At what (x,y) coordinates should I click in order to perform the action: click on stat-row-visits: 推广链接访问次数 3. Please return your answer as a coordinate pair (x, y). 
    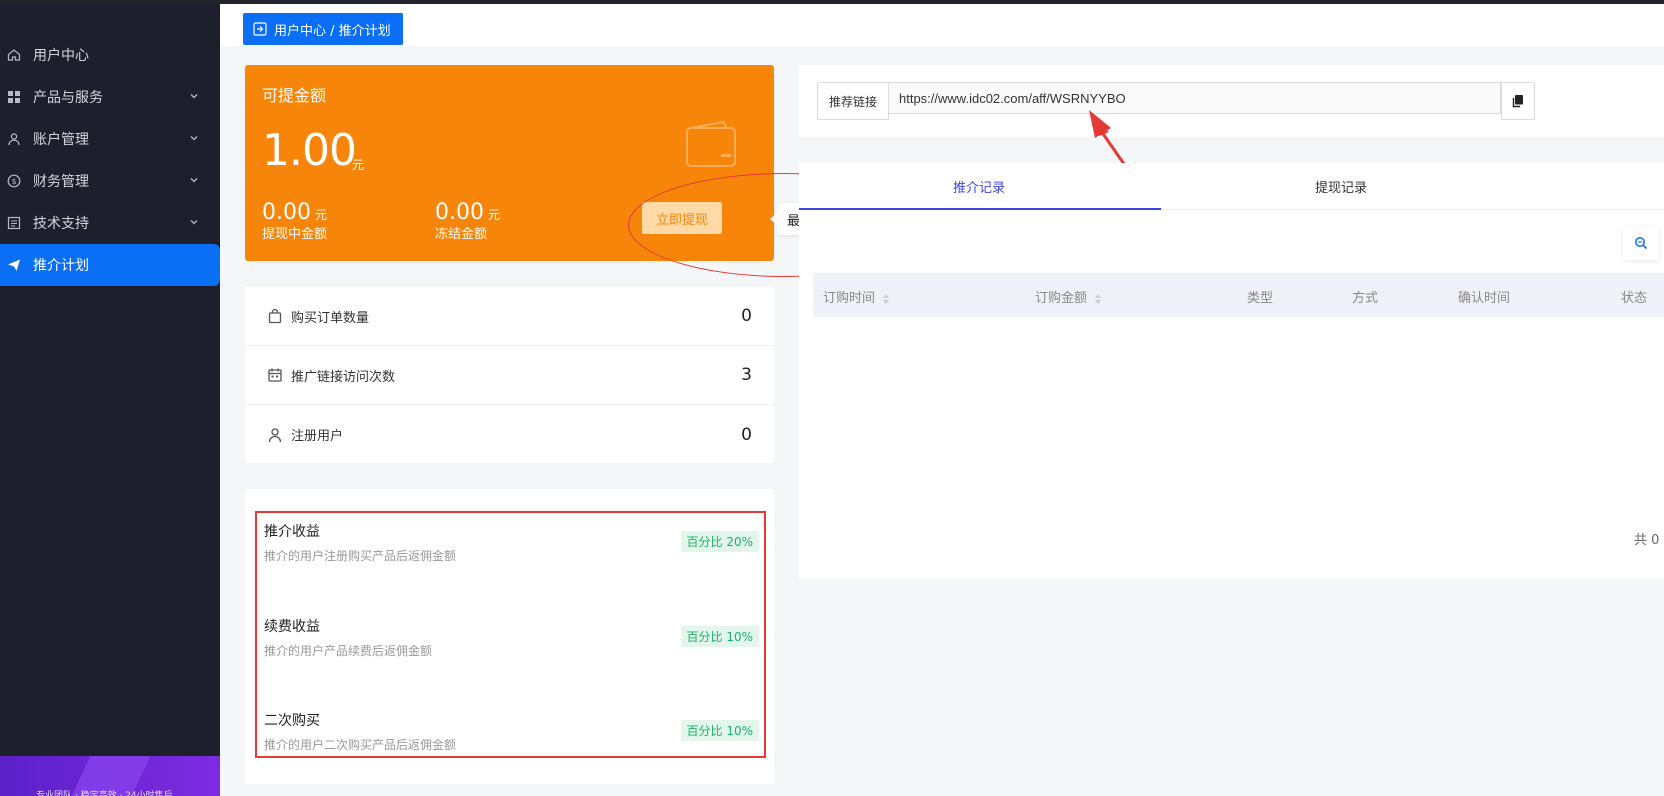
    Looking at the image, I should click on (509, 375).